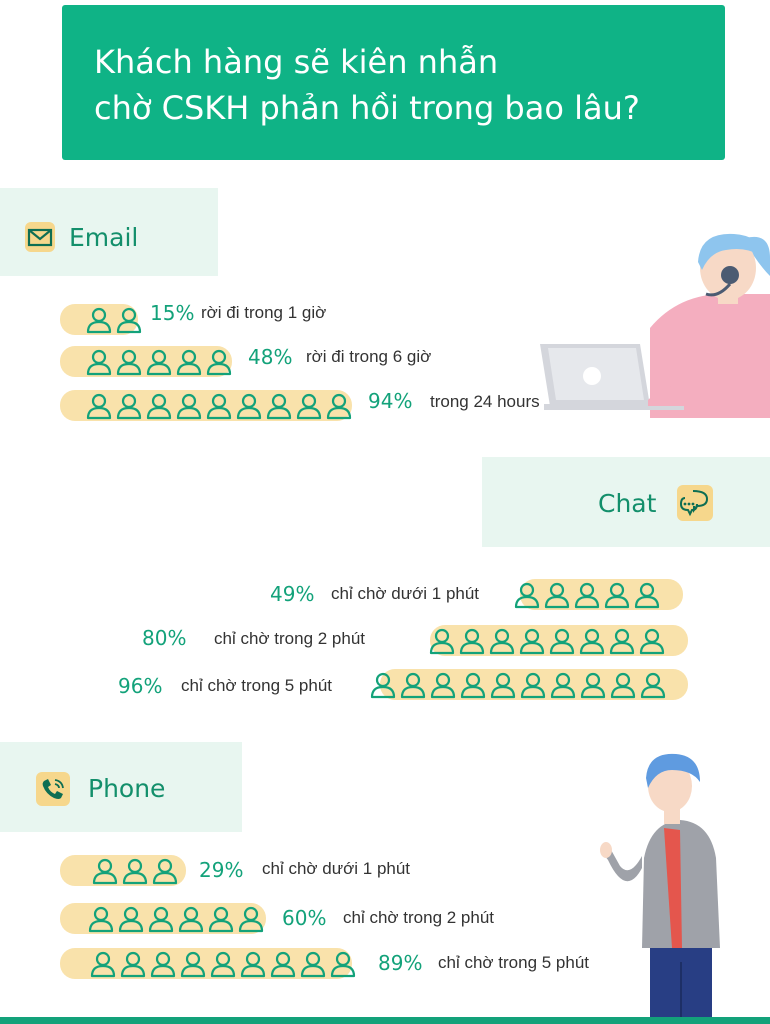  Describe the element at coordinates (405, 593) in the screenshot. I see `chat-text-1: chỉ chờ dưới 1 phút` at that location.